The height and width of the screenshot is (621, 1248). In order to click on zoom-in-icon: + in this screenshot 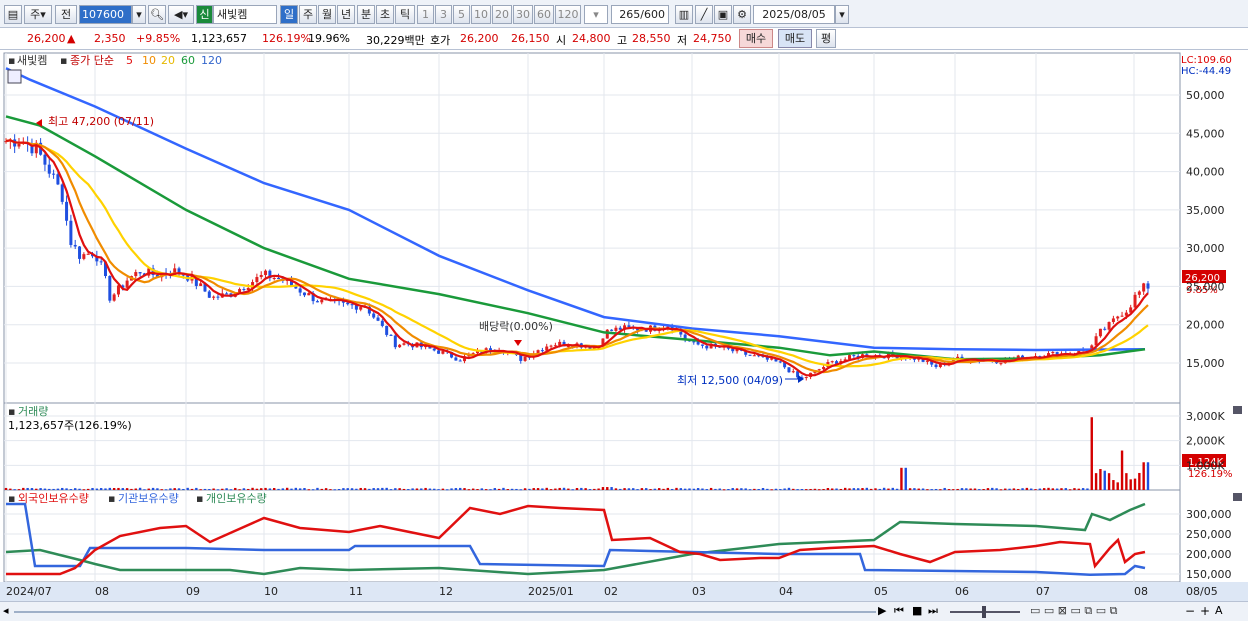, I will do `click(1205, 611)`.